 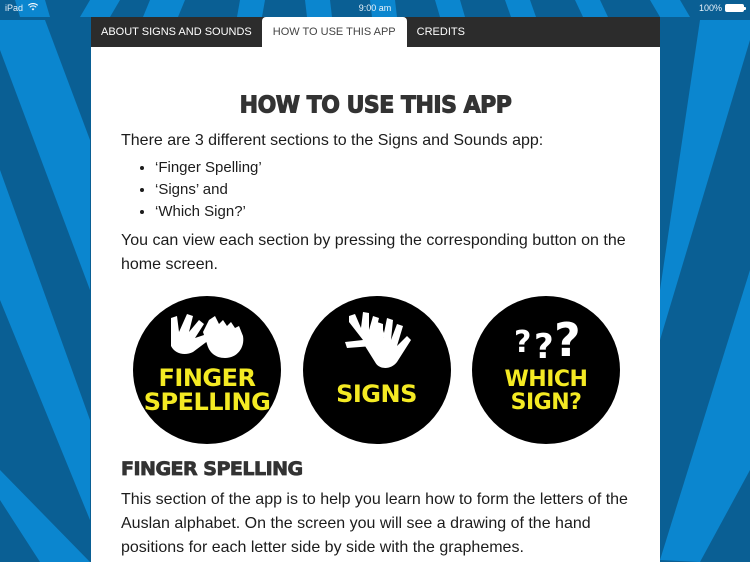 What do you see at coordinates (392, 190) in the screenshot?
I see `list-item: ‘Signs’ and` at bounding box center [392, 190].